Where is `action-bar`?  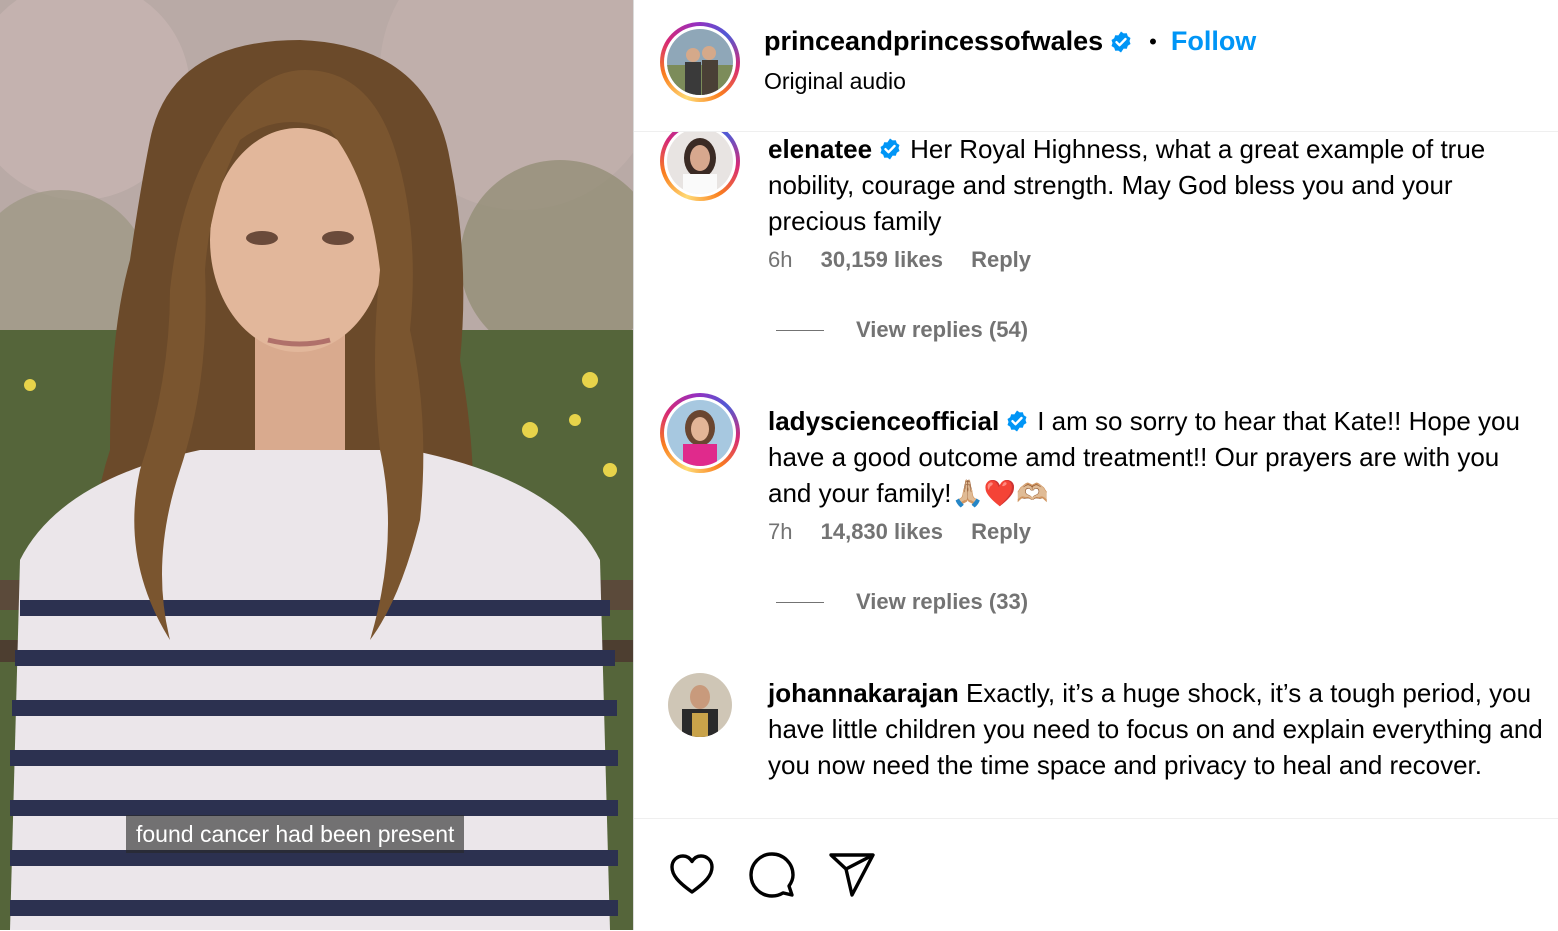
action-bar is located at coordinates (1096, 874).